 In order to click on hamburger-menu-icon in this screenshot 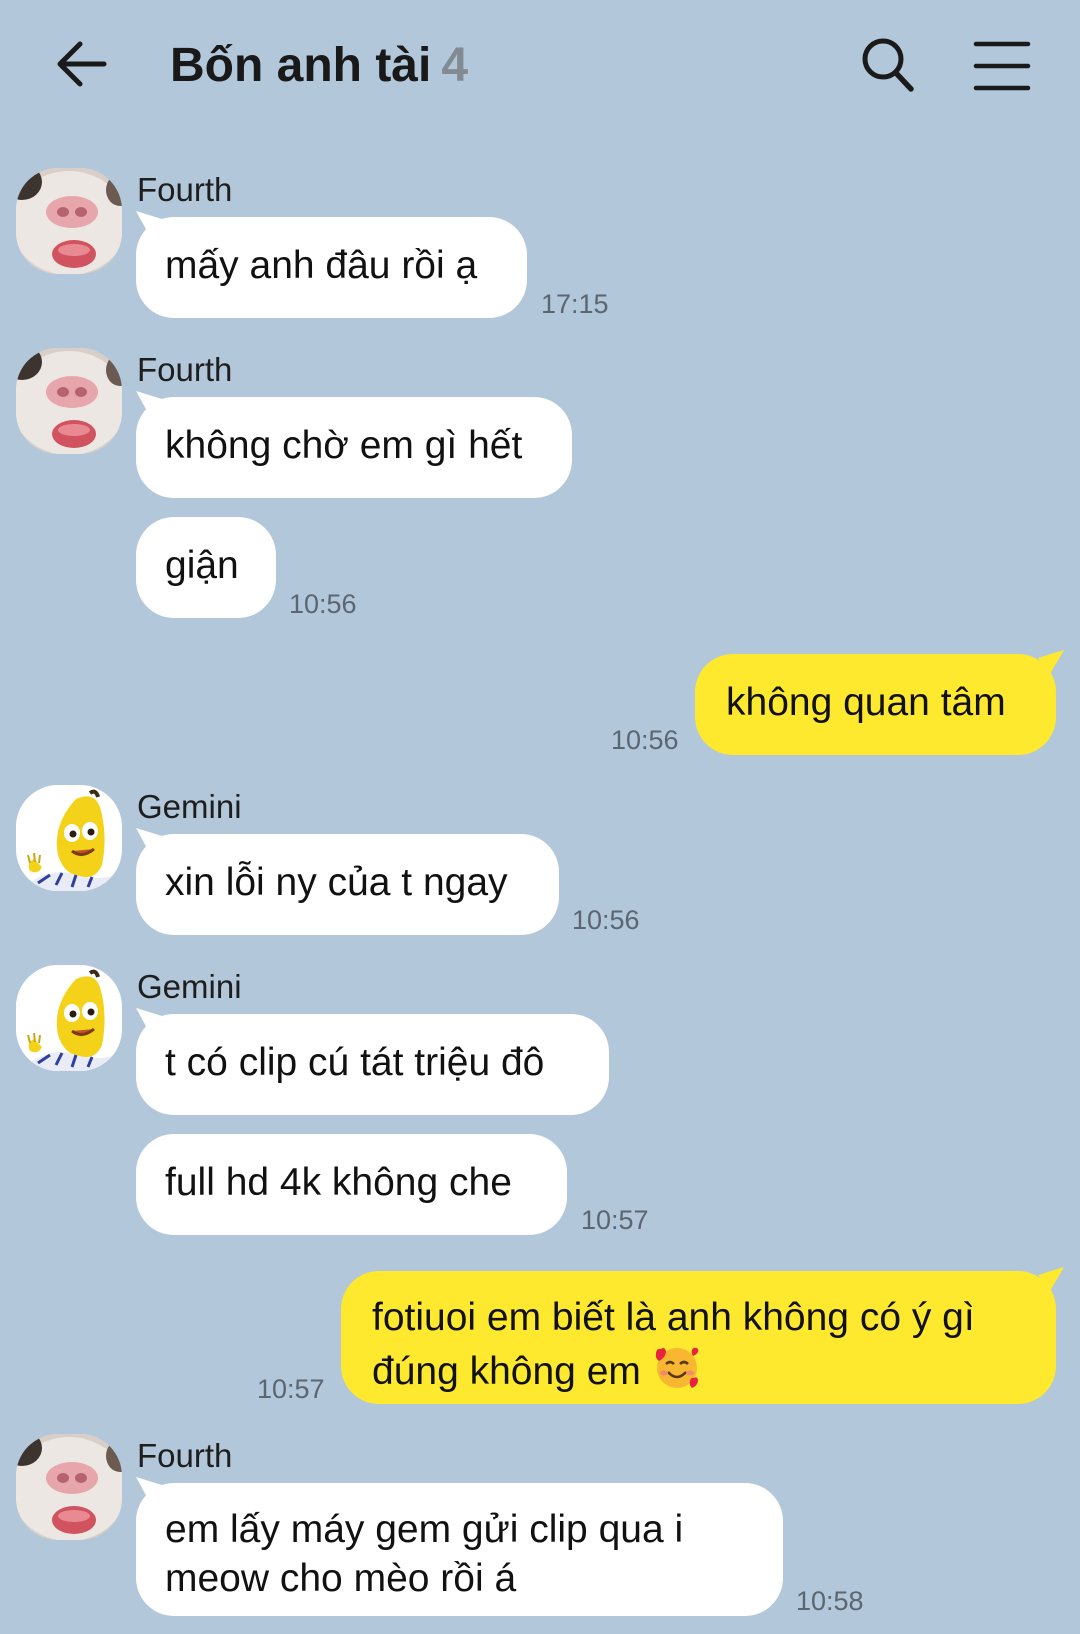, I will do `click(1002, 66)`.